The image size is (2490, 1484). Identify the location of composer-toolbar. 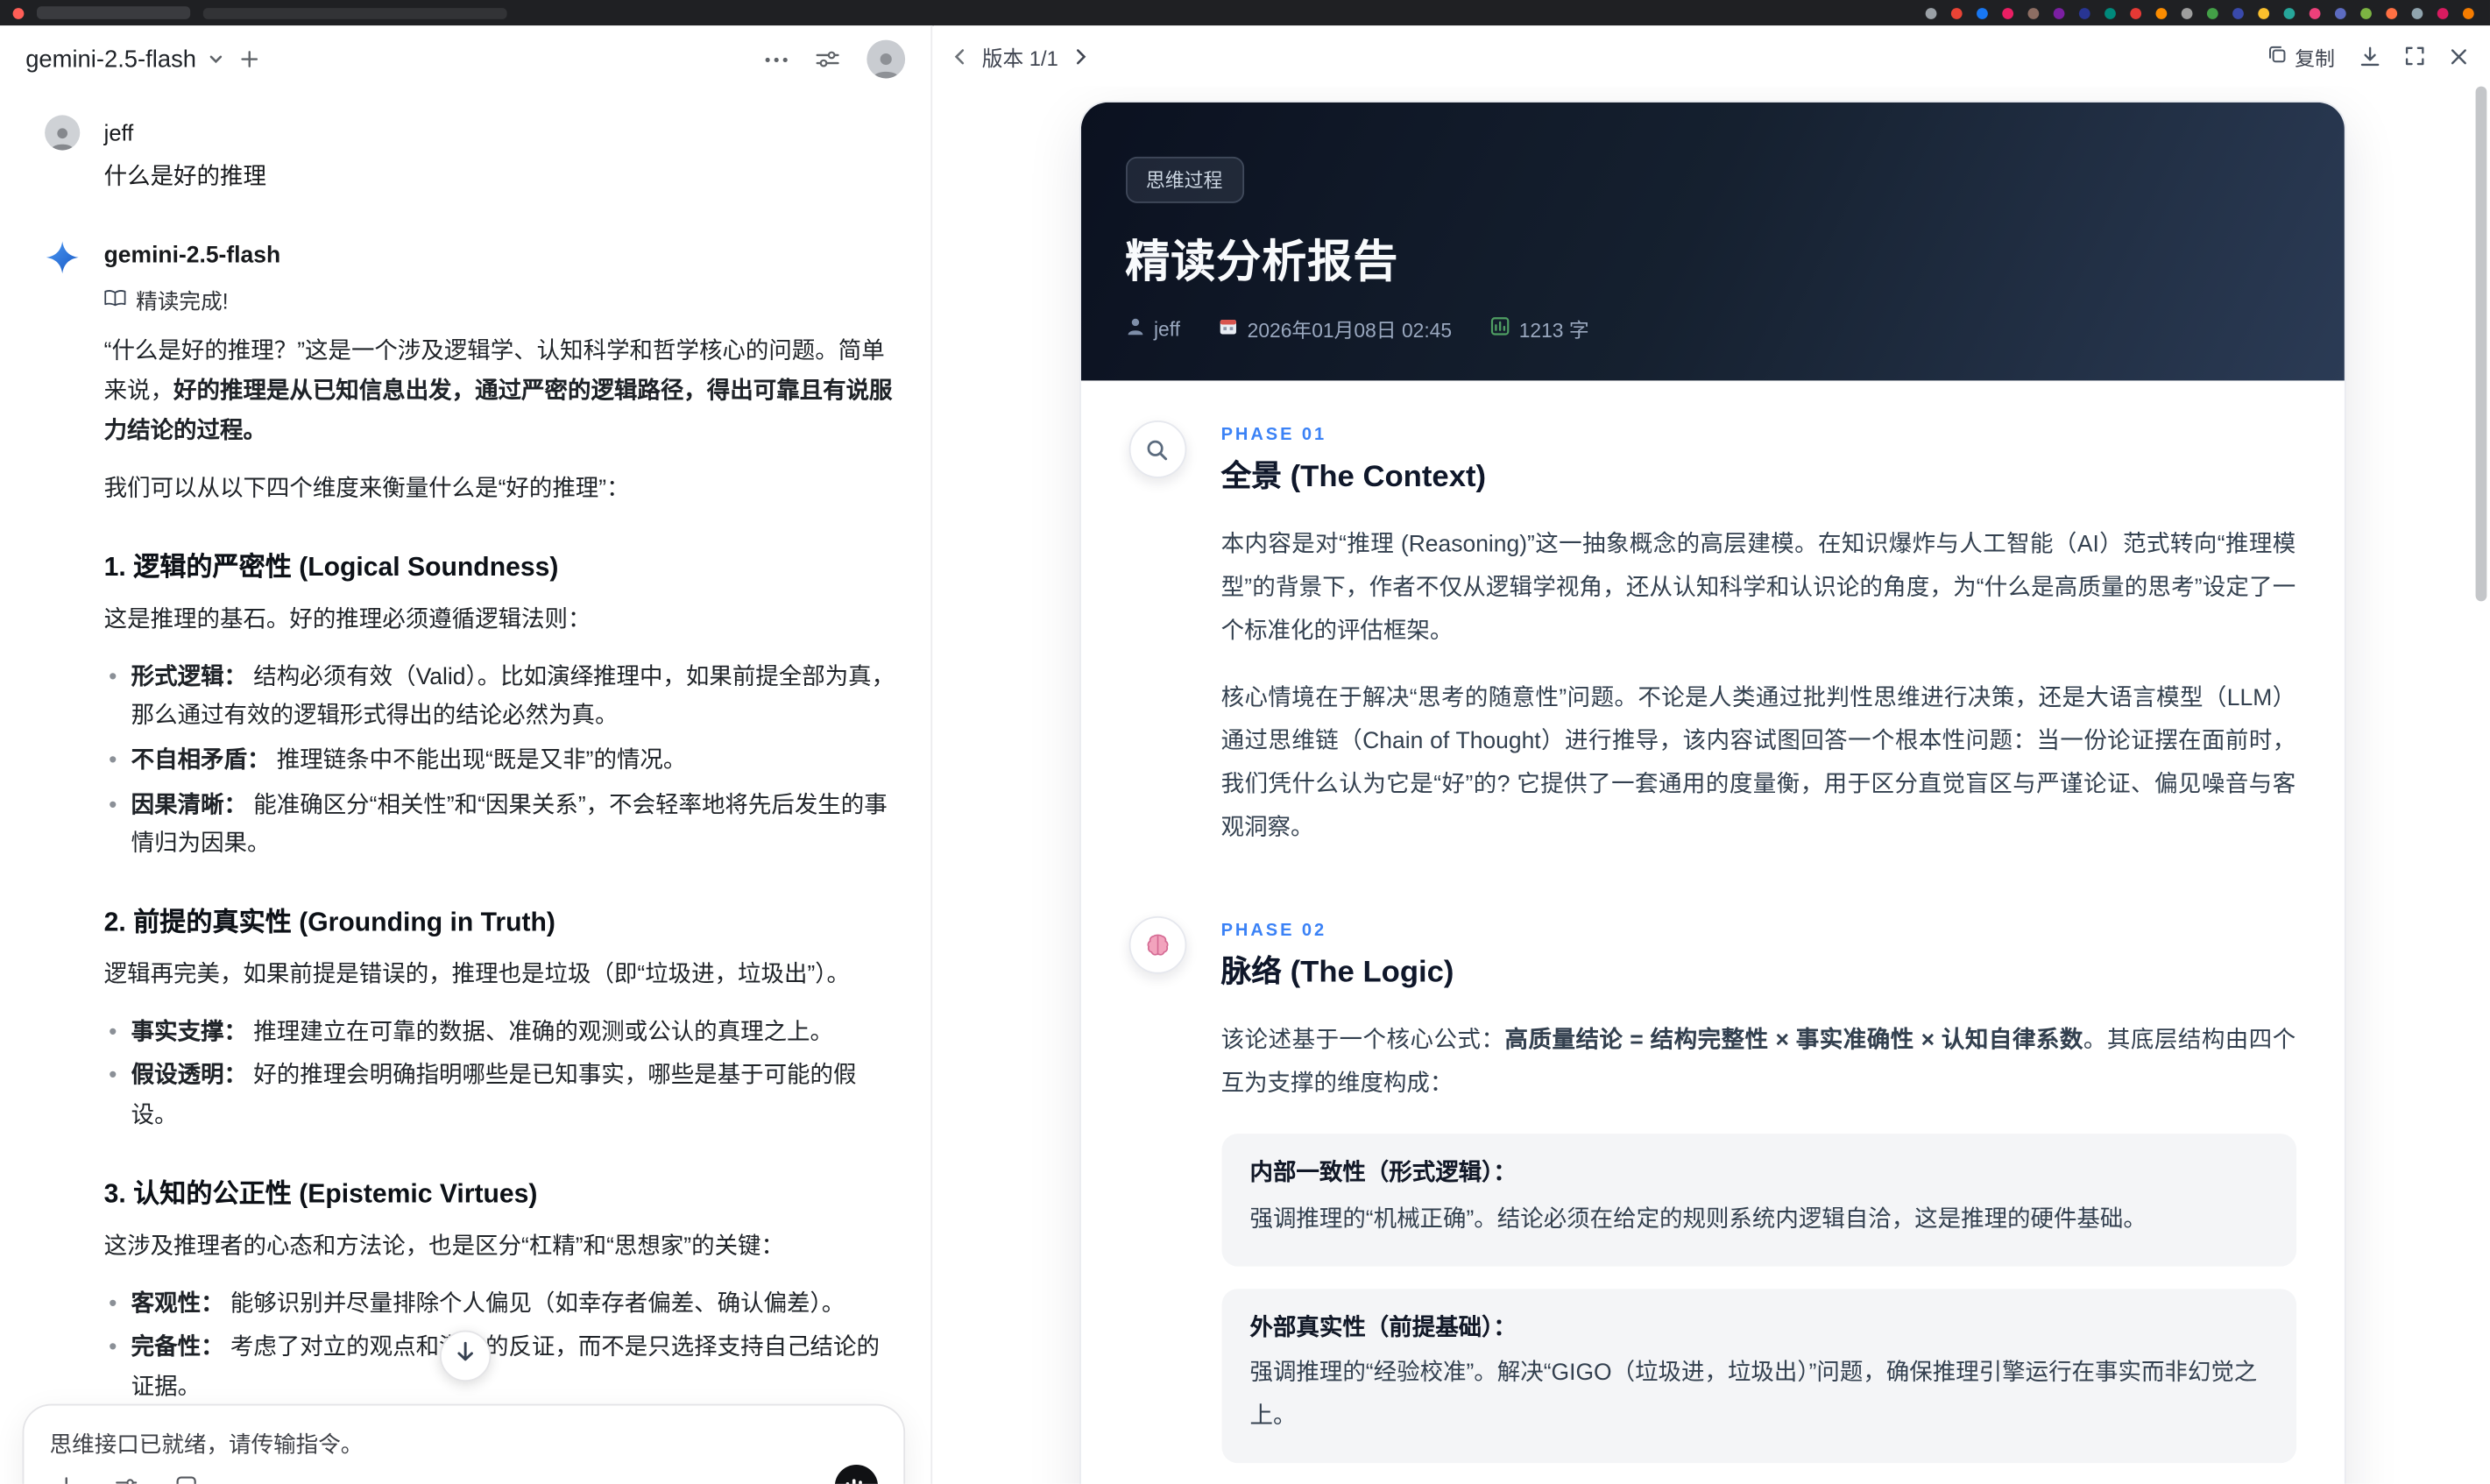
(127, 1480).